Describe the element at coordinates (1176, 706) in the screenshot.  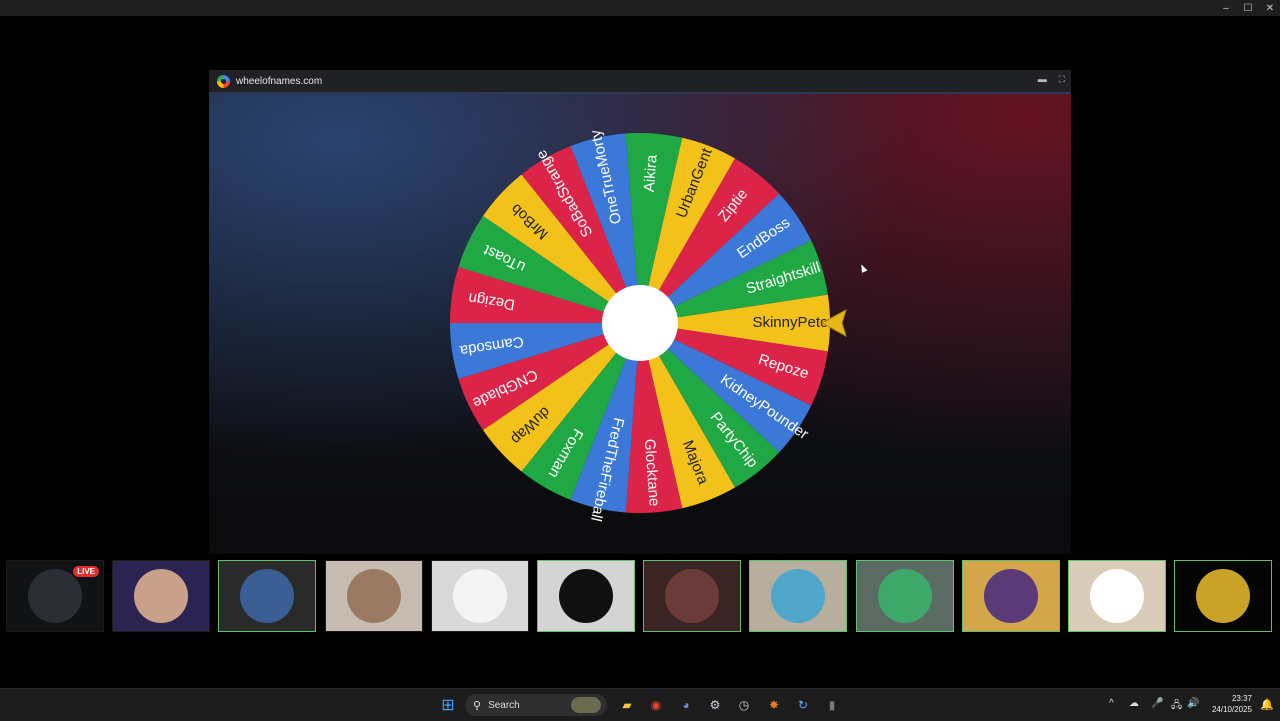
I see `network-icon: 🖧` at that location.